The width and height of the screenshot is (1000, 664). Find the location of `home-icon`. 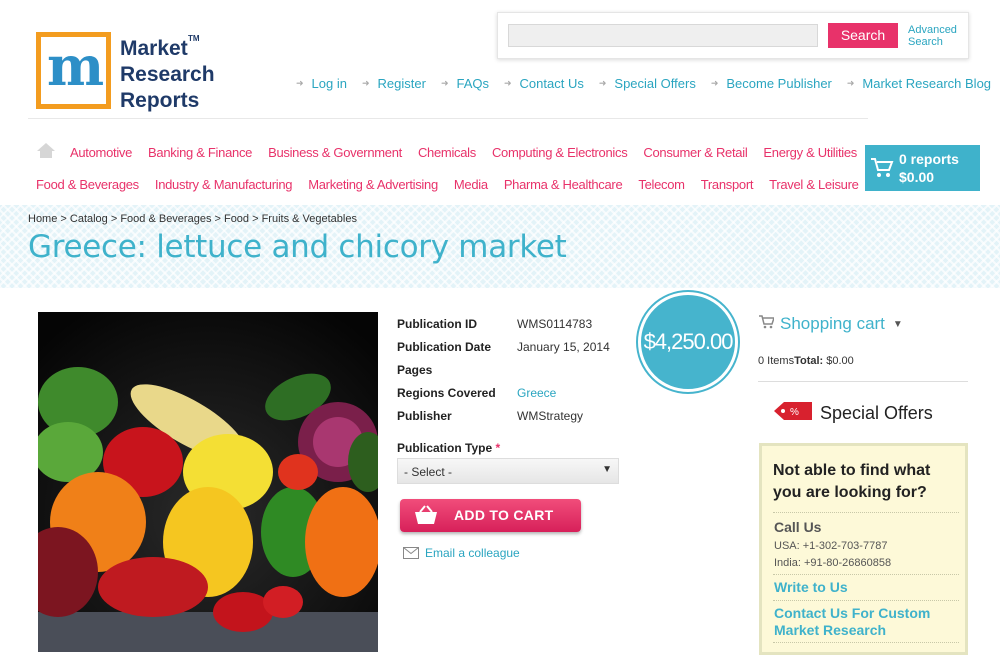

home-icon is located at coordinates (46, 152).